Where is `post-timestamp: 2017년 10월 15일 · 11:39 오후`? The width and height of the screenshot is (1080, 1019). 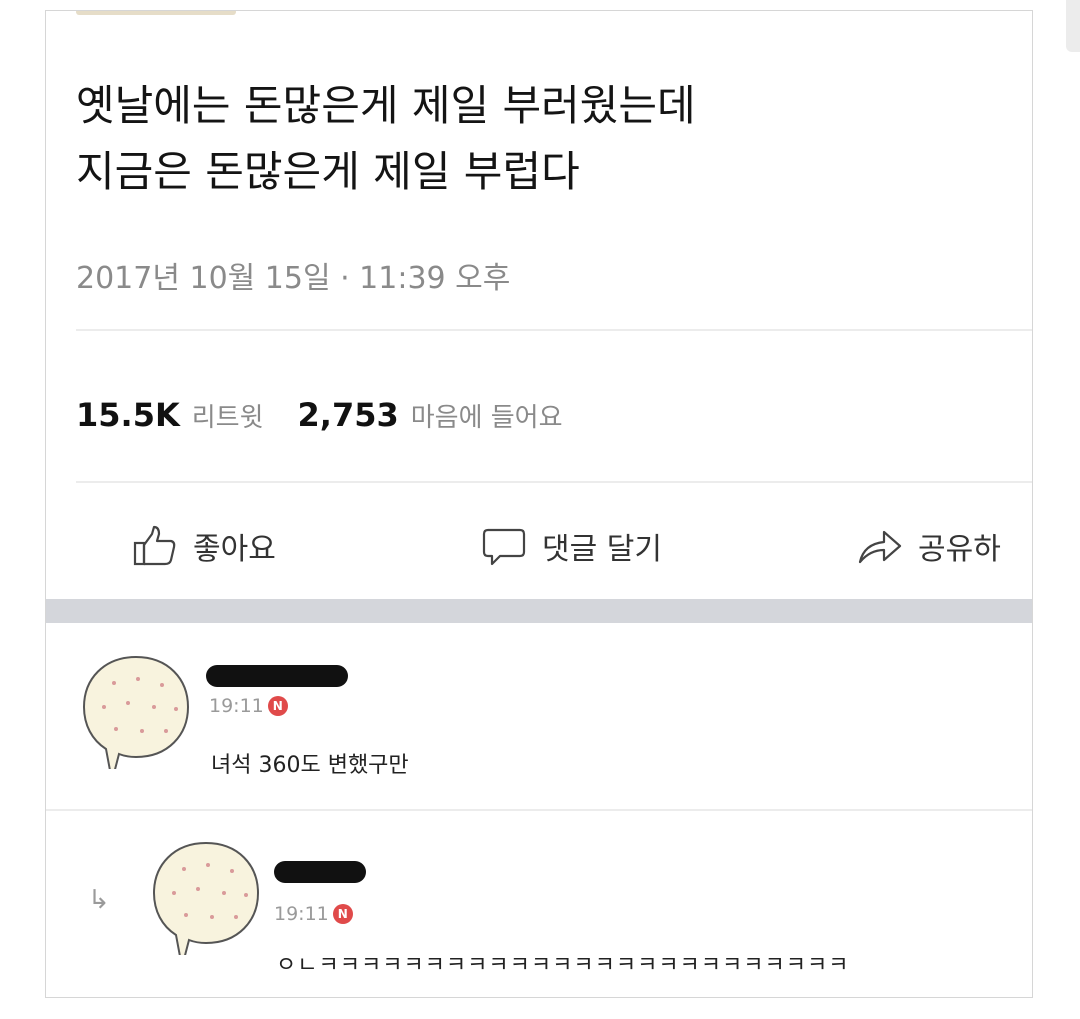
post-timestamp: 2017년 10월 15일 · 11:39 오후 is located at coordinates (293, 278).